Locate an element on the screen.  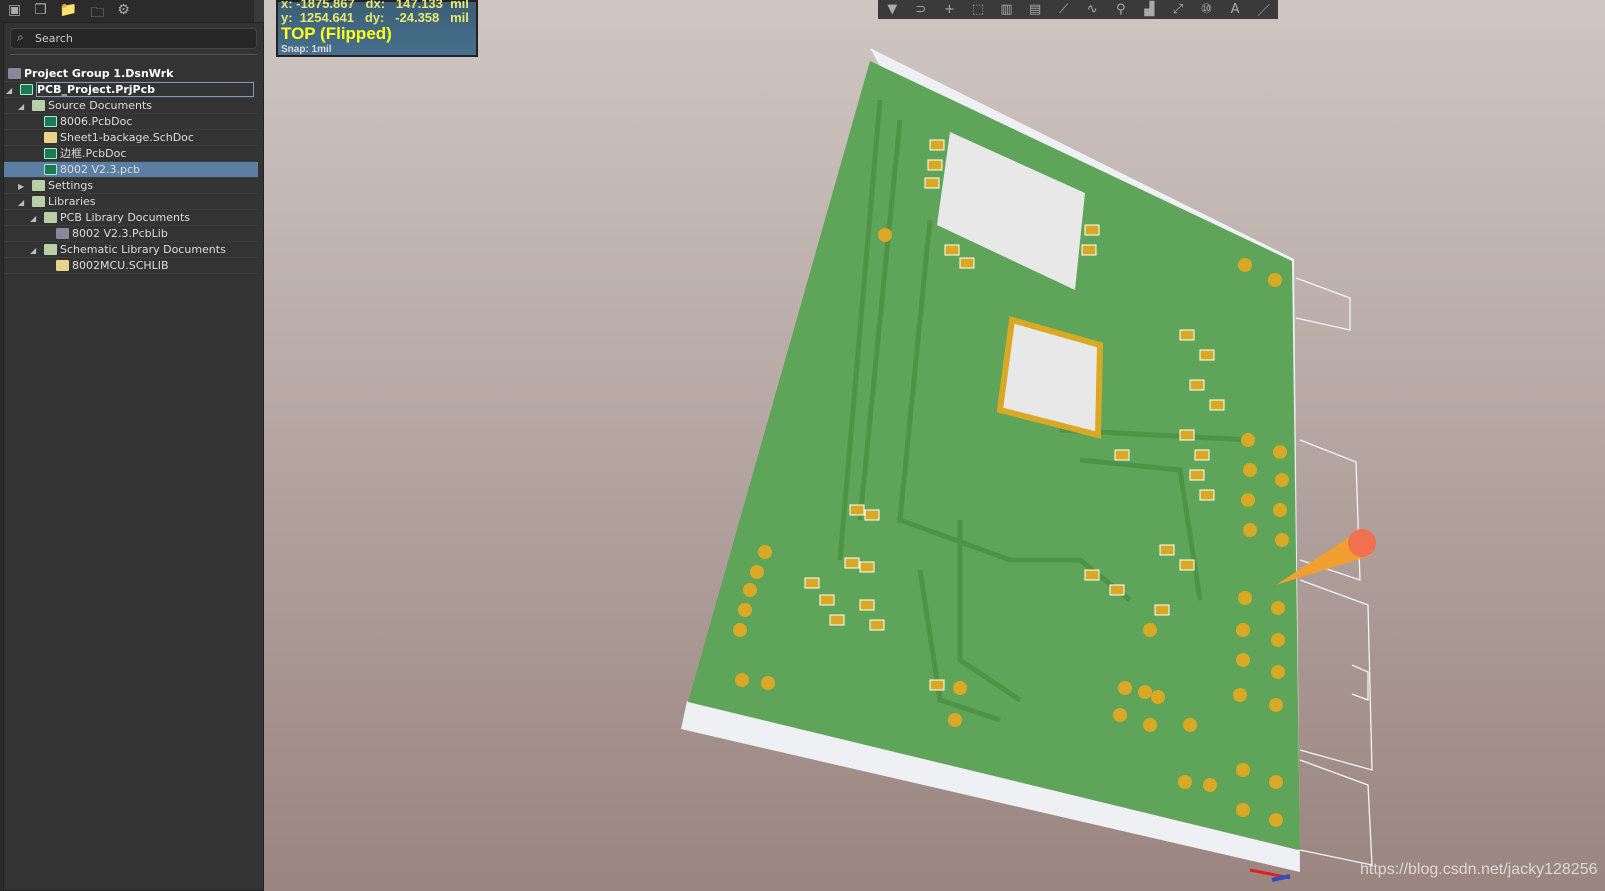
divider is located at coordinates (133, 54).